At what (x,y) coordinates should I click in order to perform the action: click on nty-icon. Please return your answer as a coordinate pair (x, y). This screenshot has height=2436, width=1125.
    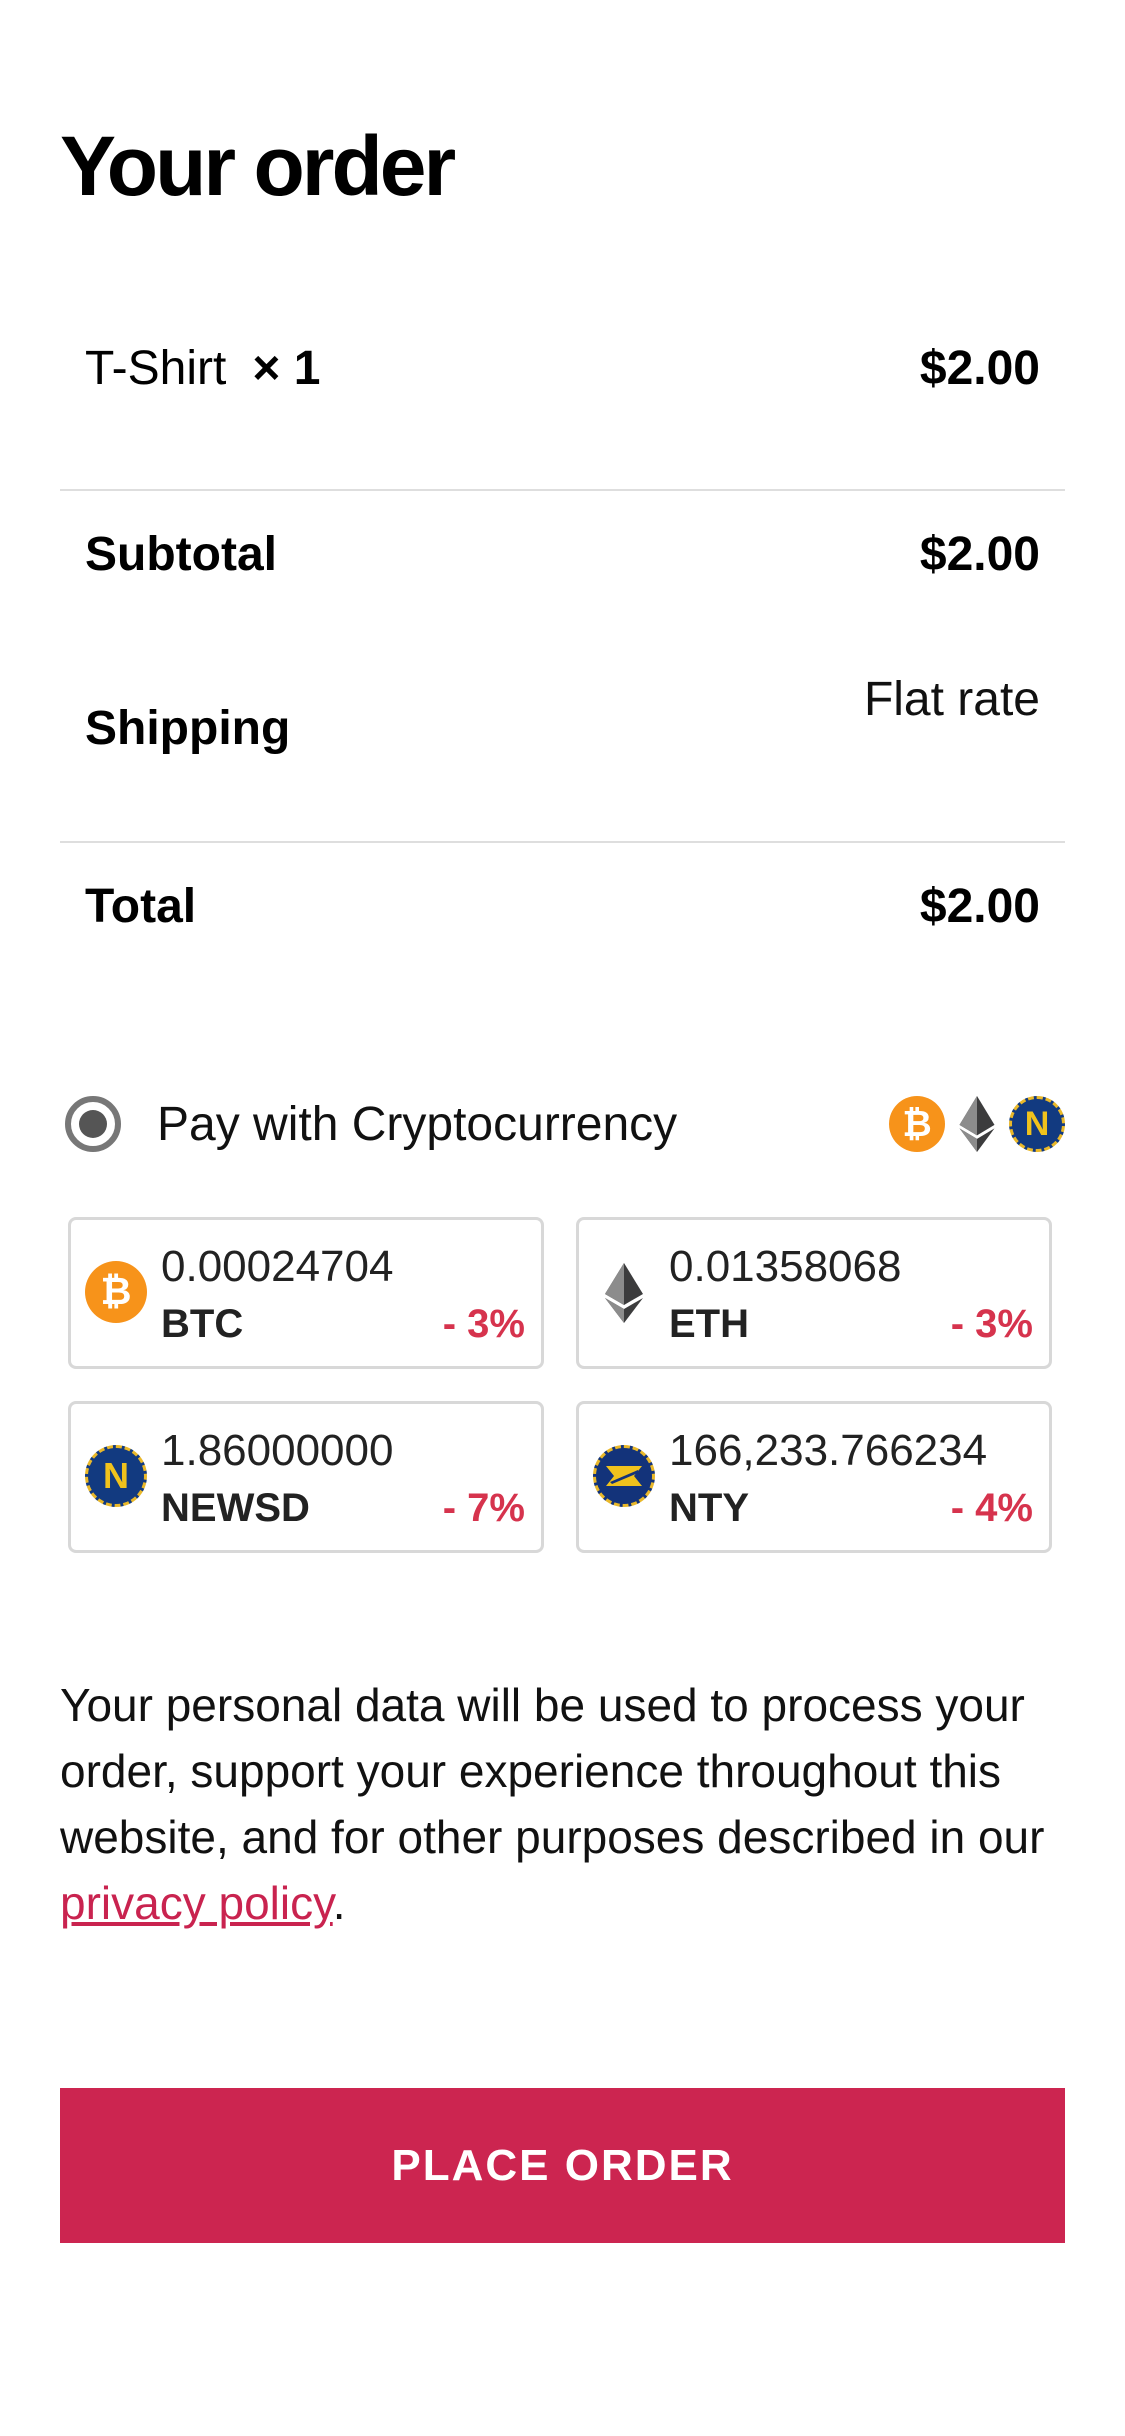
    Looking at the image, I should click on (624, 1476).